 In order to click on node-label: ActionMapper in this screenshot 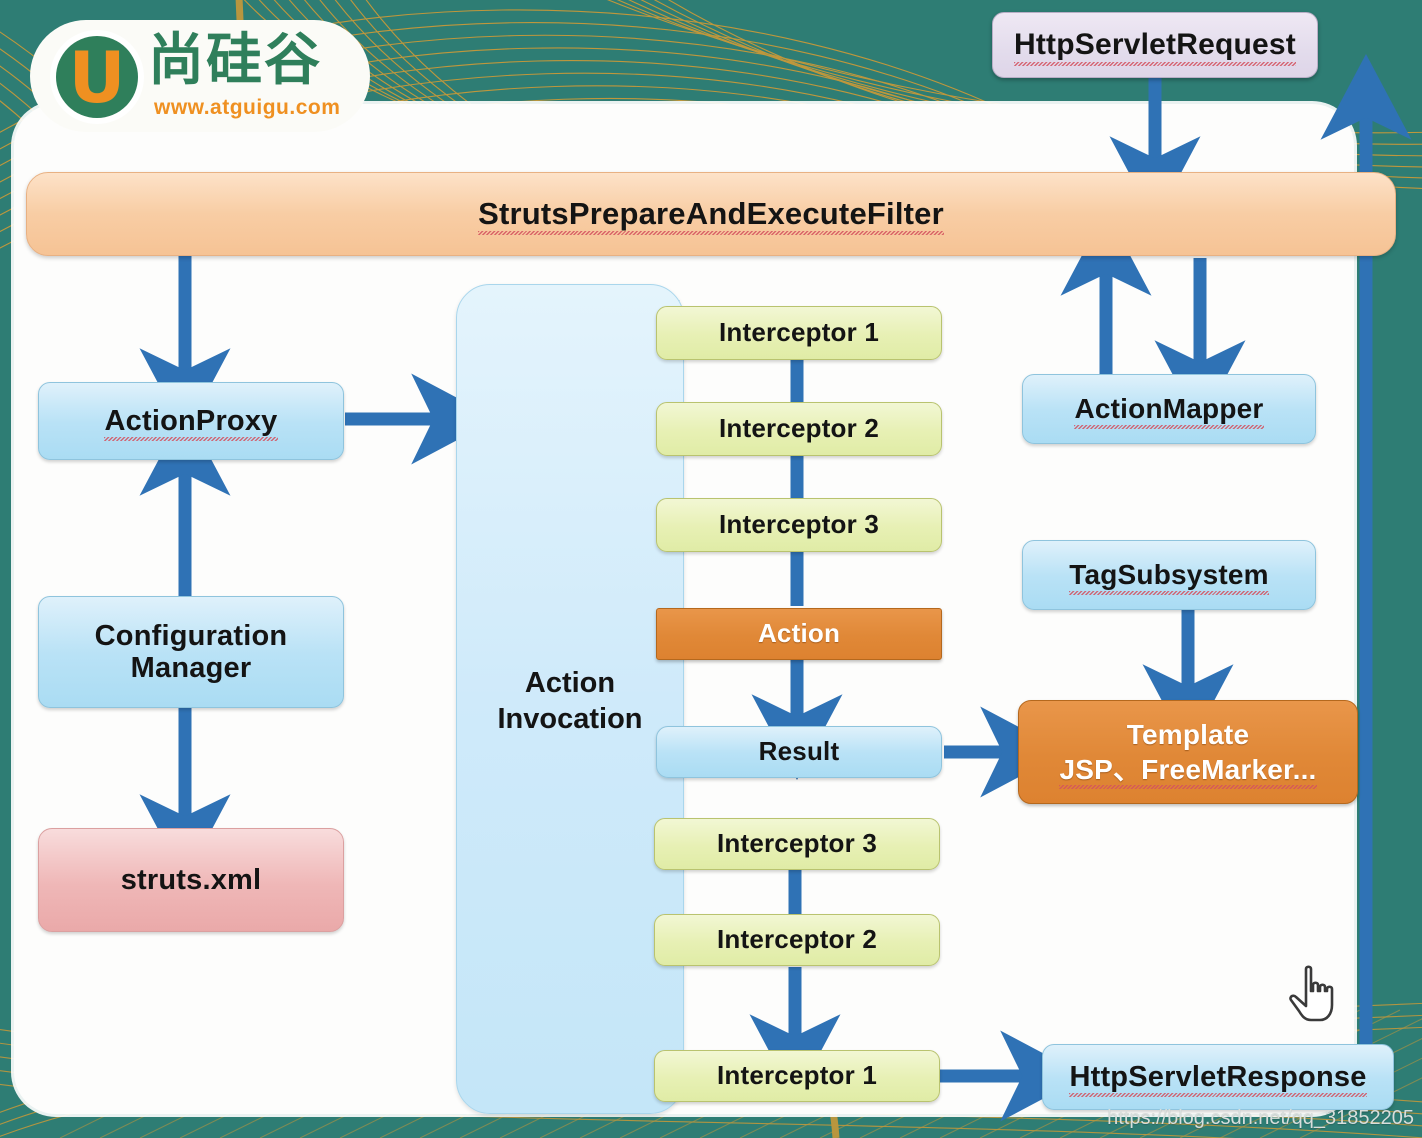, I will do `click(1169, 411)`.